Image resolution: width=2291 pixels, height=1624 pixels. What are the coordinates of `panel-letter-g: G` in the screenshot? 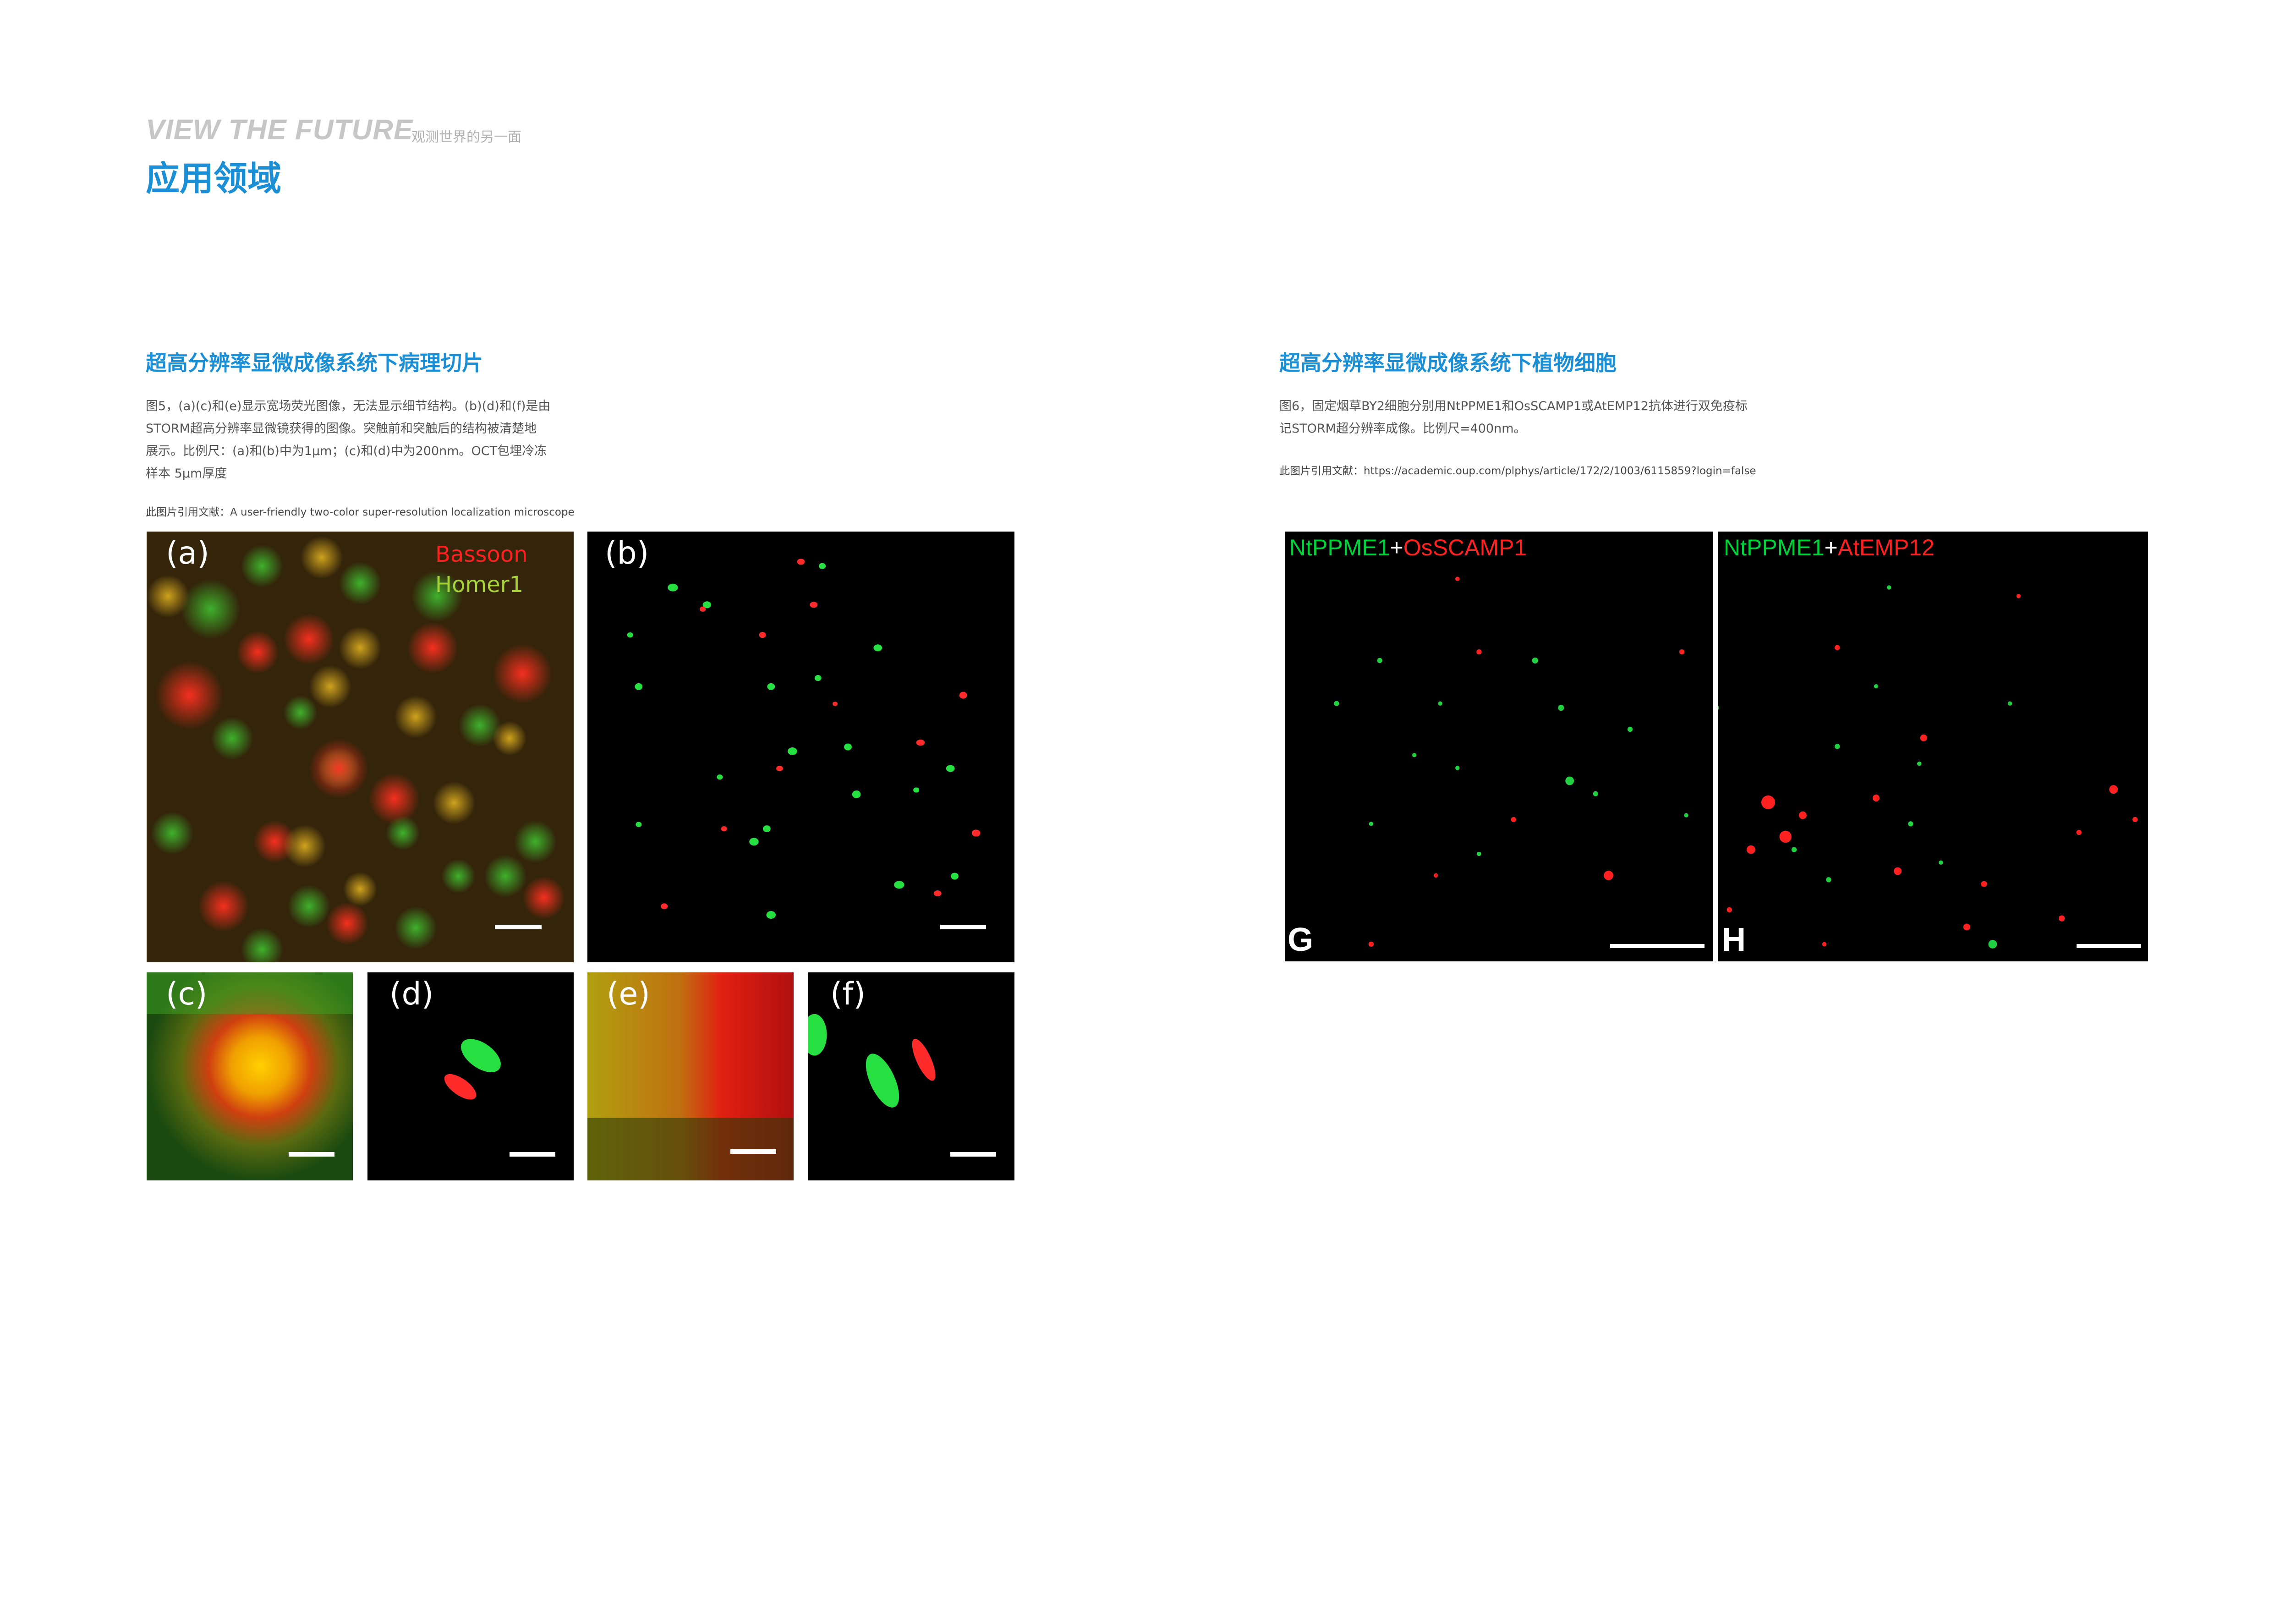 It's located at (1301, 940).